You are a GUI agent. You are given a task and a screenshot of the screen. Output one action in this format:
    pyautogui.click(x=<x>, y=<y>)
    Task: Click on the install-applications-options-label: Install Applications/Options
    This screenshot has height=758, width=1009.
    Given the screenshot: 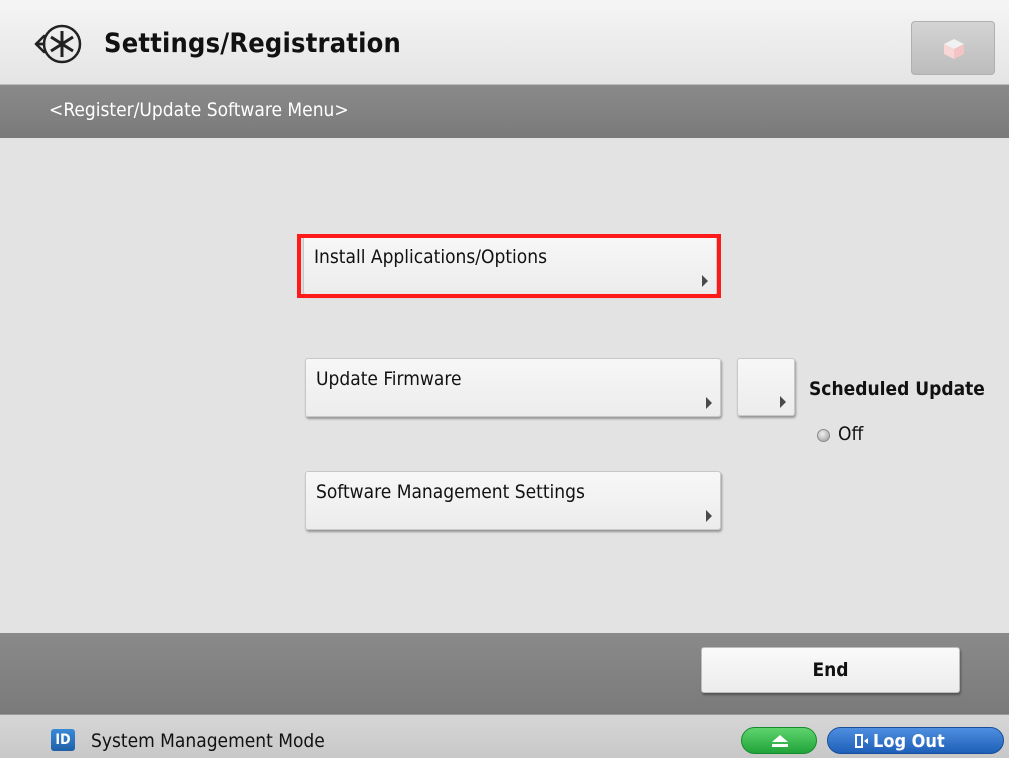 What is the action you would take?
    pyautogui.click(x=431, y=257)
    